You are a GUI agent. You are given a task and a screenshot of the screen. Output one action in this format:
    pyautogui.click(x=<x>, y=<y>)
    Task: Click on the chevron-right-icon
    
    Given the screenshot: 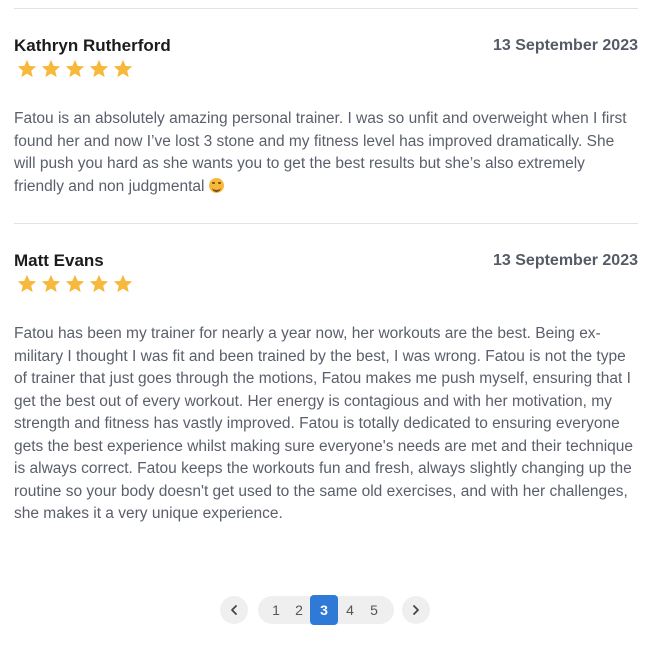 What is the action you would take?
    pyautogui.click(x=416, y=610)
    